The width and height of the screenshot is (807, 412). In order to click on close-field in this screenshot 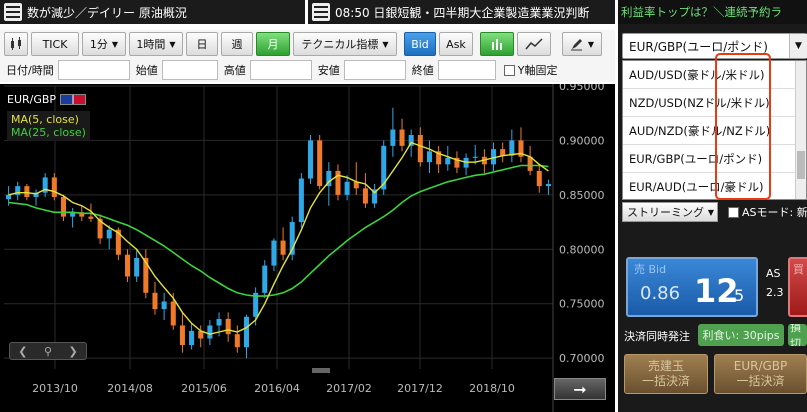, I will do `click(466, 70)`.